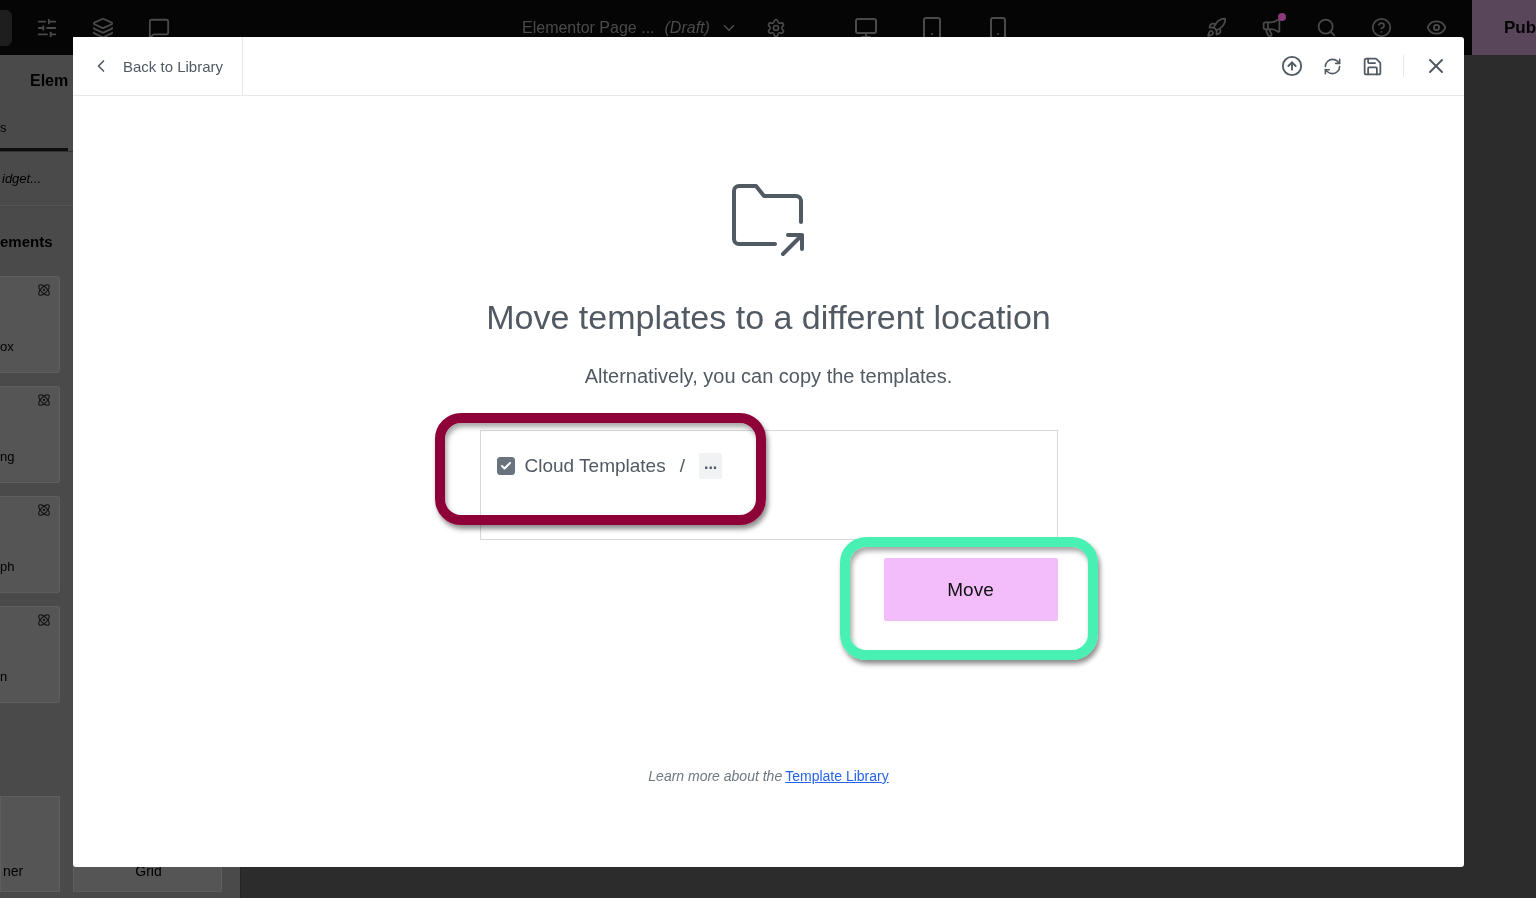 This screenshot has width=1536, height=898. What do you see at coordinates (159, 27) in the screenshot?
I see `comment-icon` at bounding box center [159, 27].